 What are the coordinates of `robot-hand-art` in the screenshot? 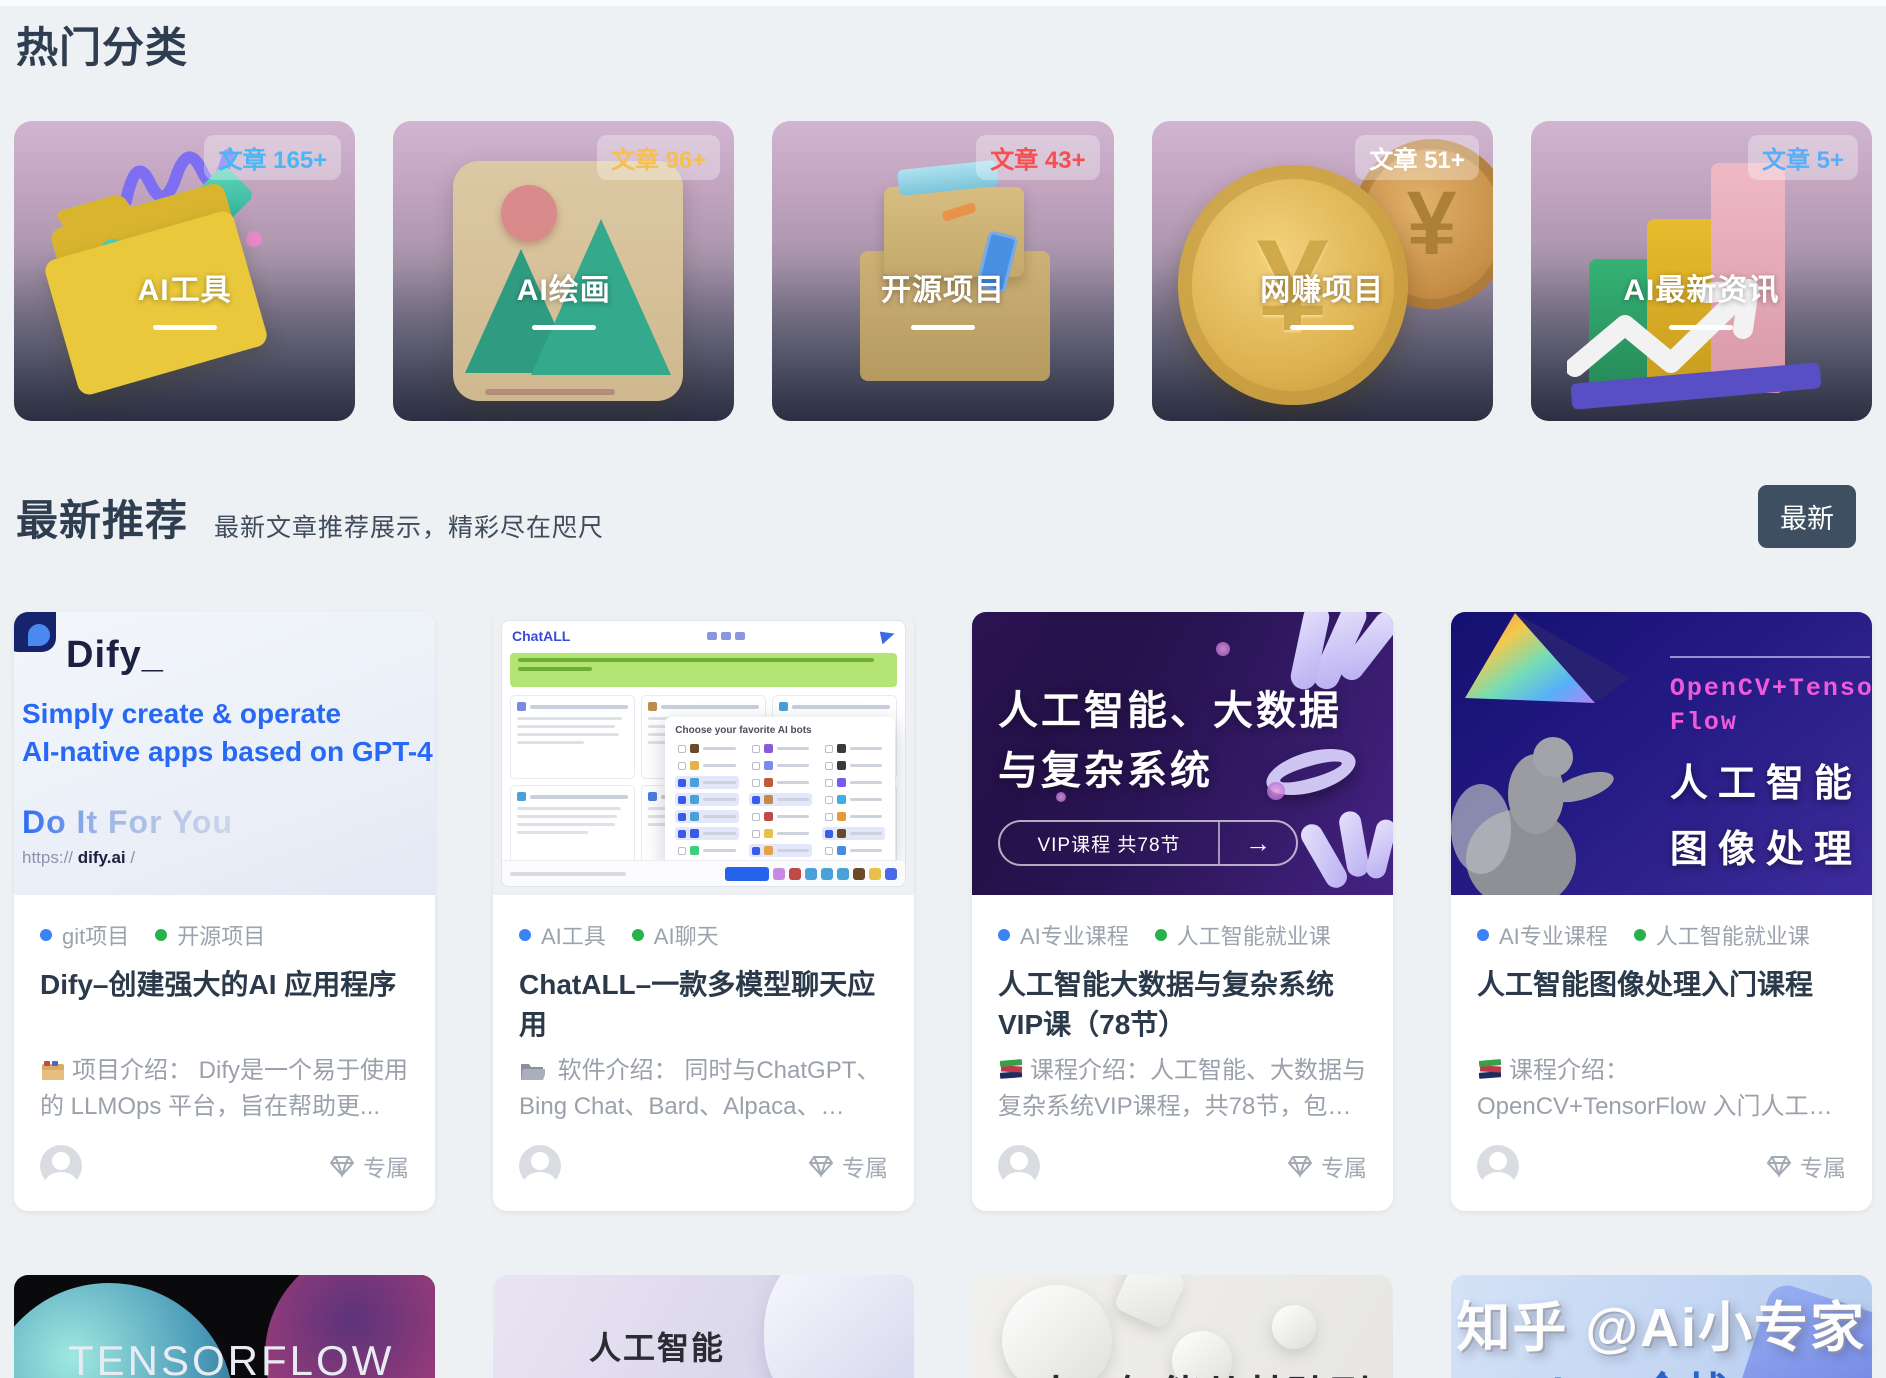 It's located at (1325, 671).